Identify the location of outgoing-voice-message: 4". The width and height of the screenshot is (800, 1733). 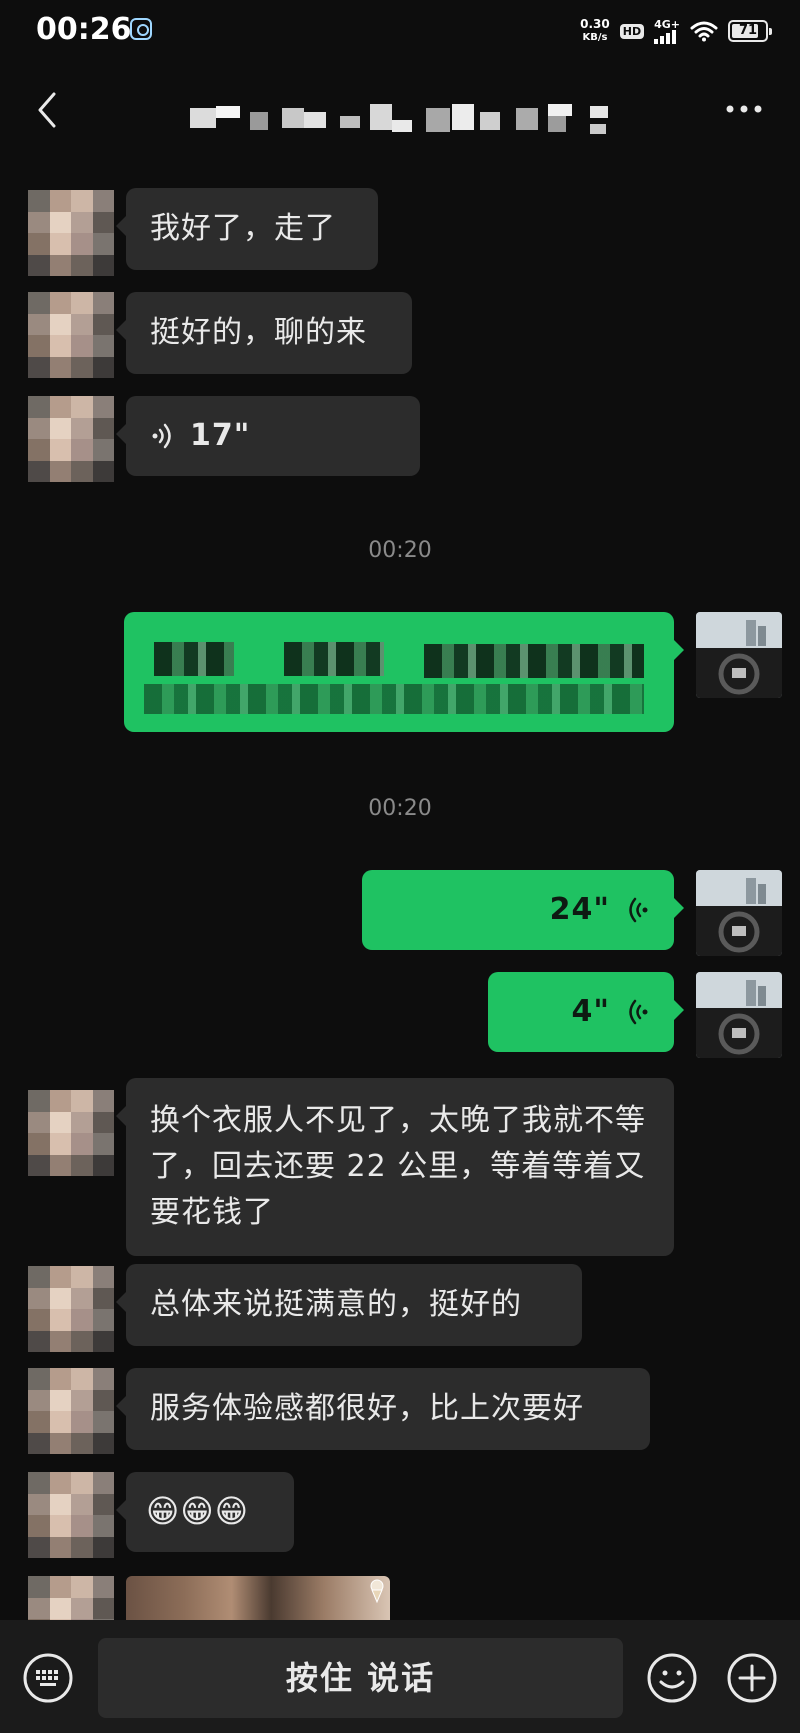
(586, 1012).